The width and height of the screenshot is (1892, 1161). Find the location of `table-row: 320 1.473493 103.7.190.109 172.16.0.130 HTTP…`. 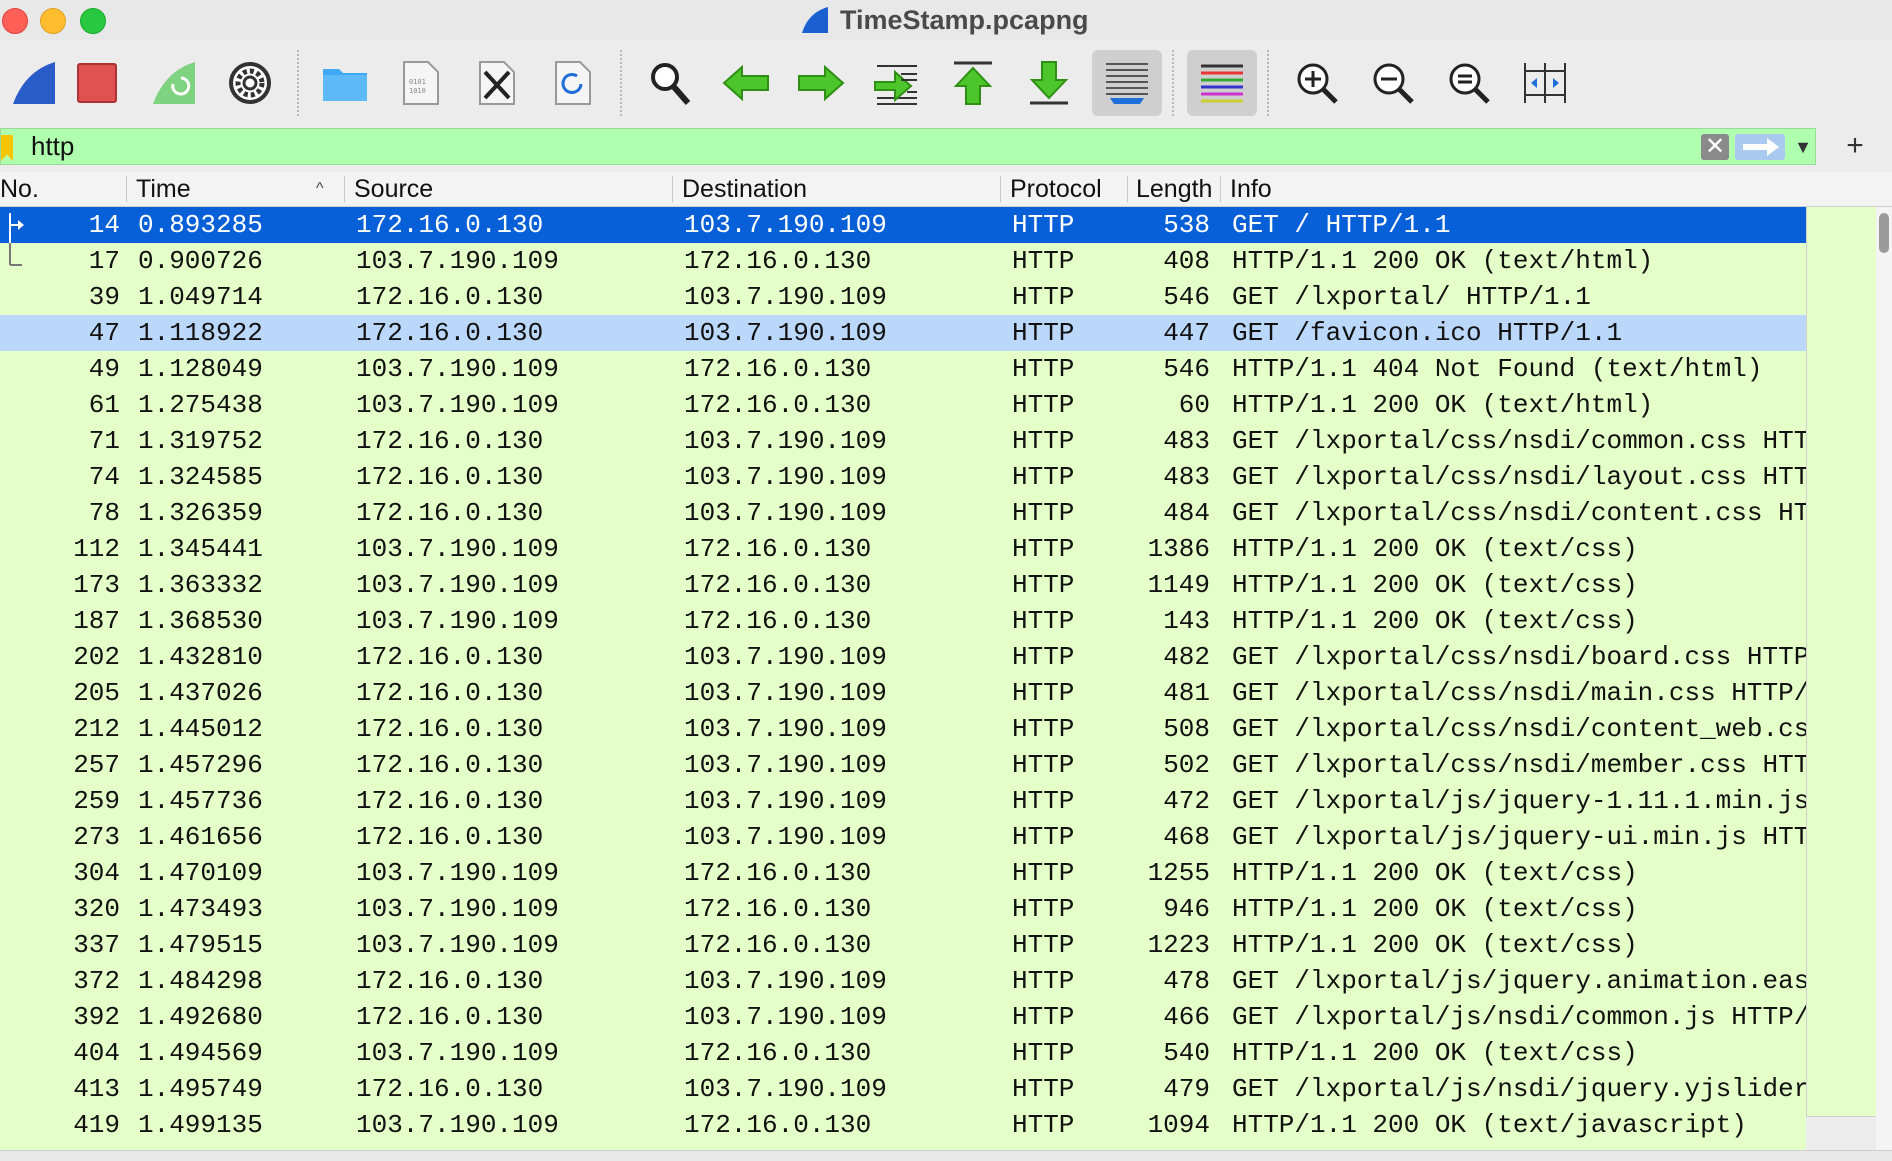

table-row: 320 1.473493 103.7.190.109 172.16.0.130 HTTP… is located at coordinates (903, 909).